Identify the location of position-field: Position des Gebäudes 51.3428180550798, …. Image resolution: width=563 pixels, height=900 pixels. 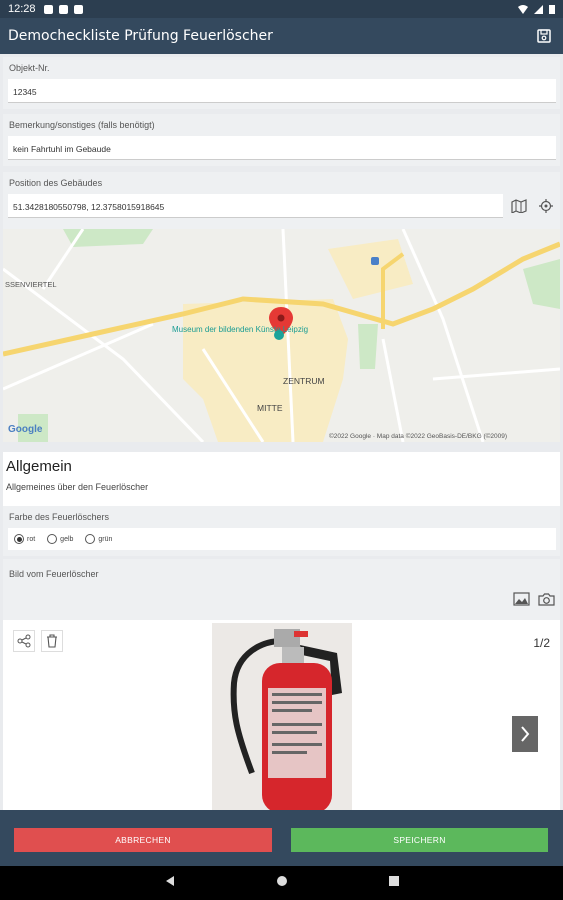
(281, 200).